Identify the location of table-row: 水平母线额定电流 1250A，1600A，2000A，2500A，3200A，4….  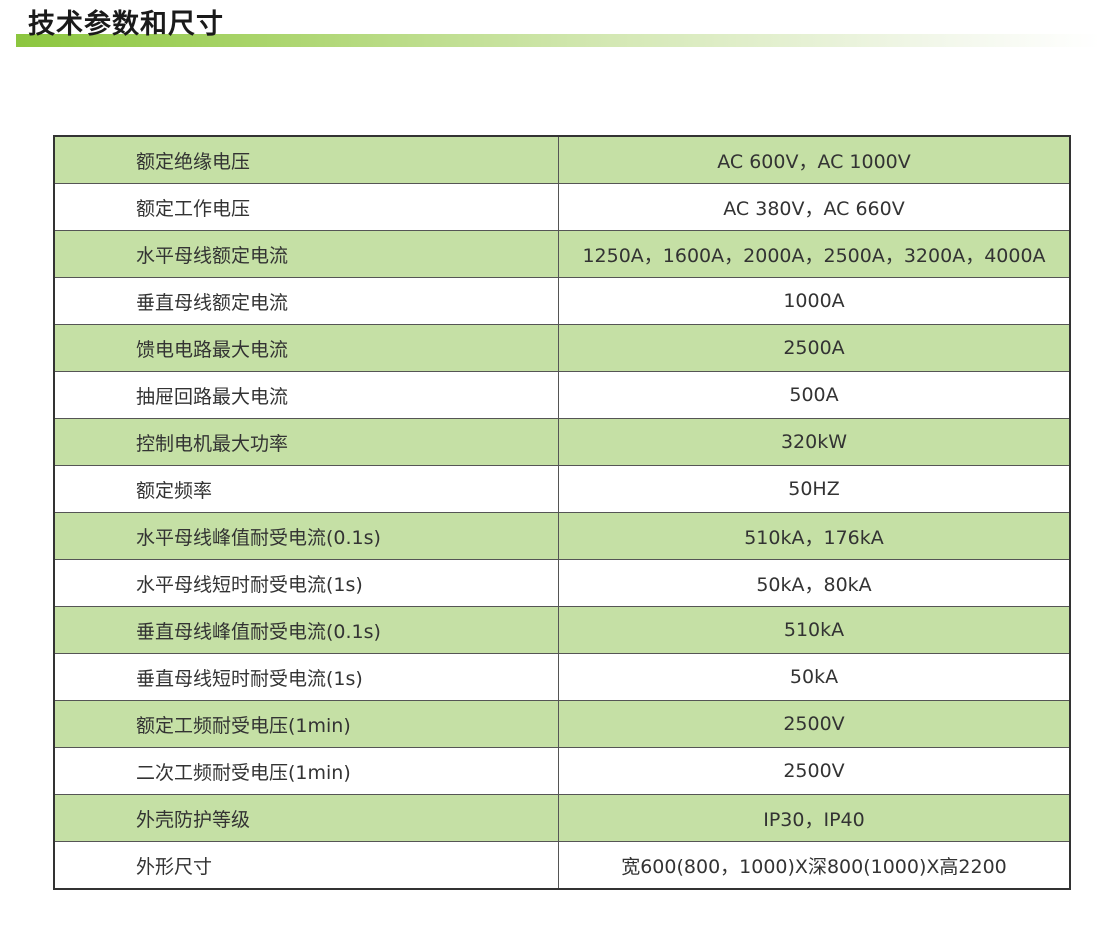
(562, 254).